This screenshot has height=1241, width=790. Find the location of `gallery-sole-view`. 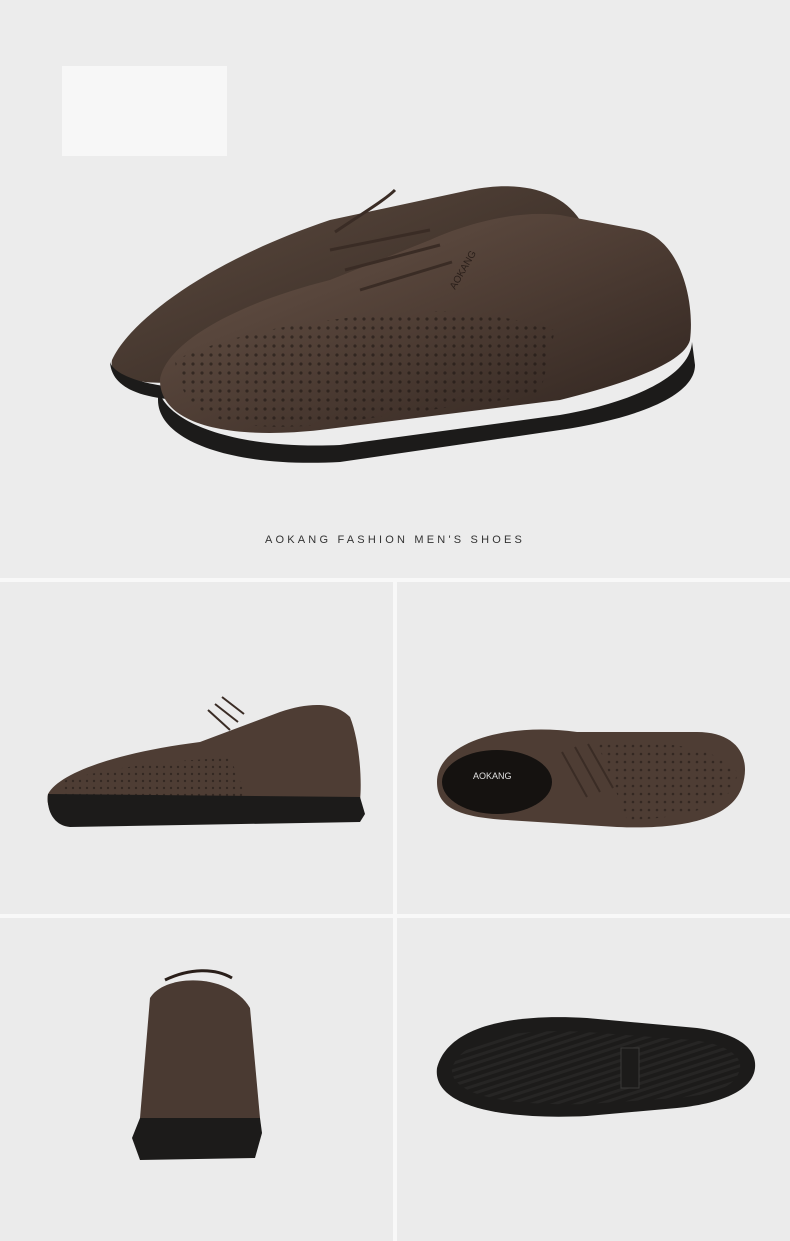

gallery-sole-view is located at coordinates (593, 1079).